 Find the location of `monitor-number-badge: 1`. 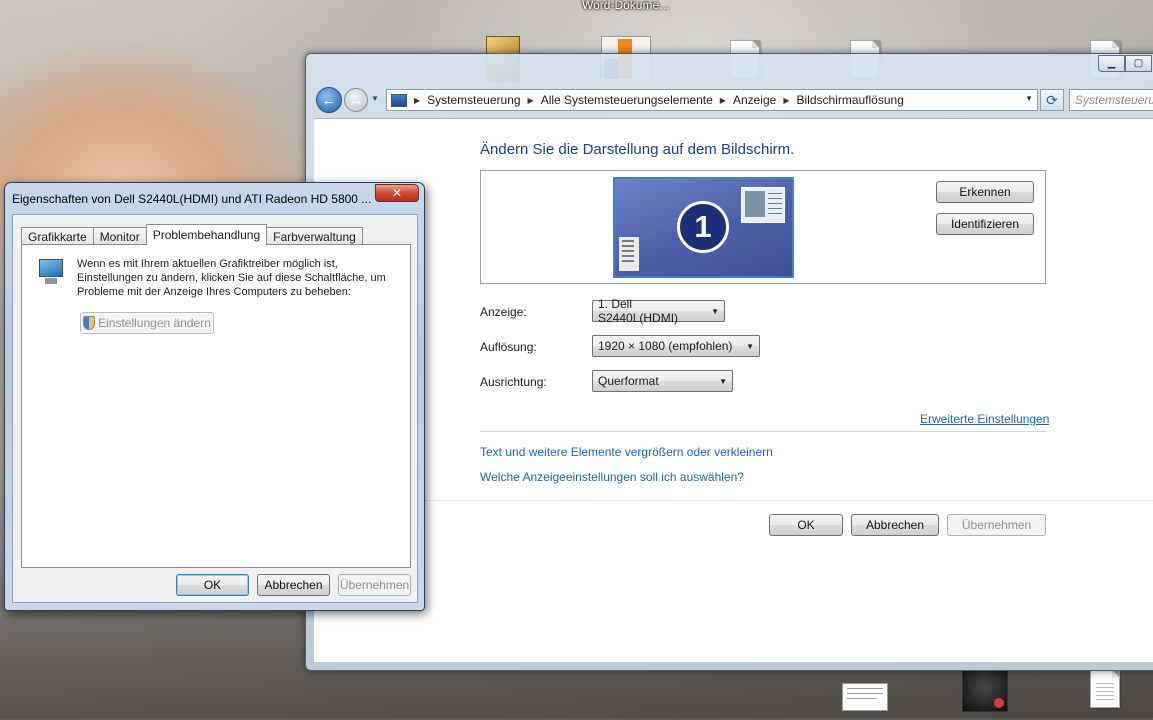

monitor-number-badge: 1 is located at coordinates (703, 227).